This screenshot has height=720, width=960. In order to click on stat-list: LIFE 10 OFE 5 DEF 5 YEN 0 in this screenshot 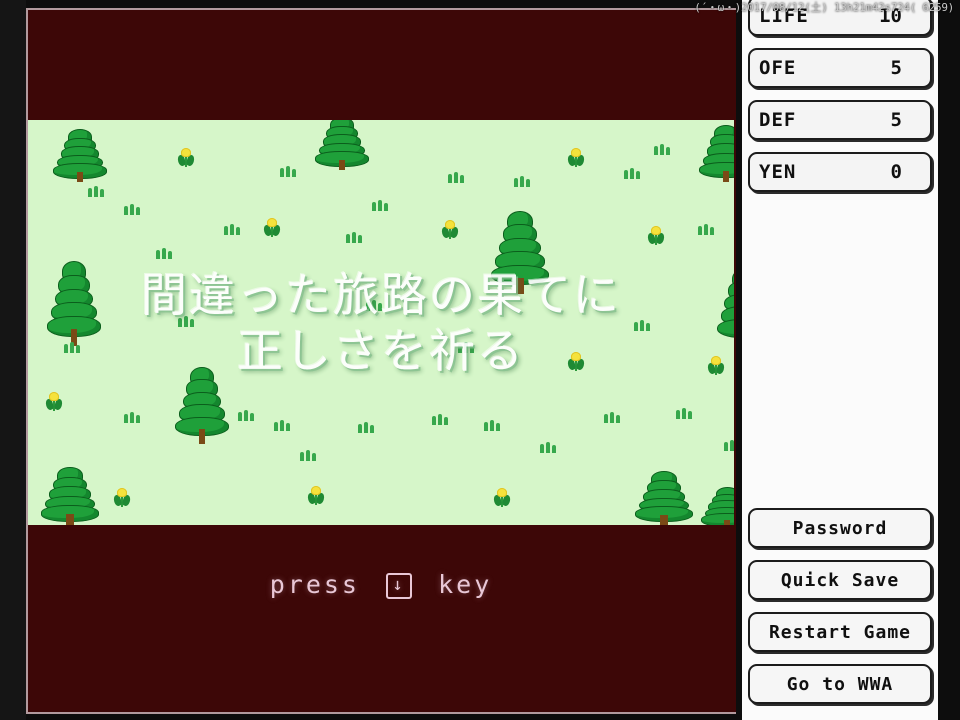, I will do `click(840, 102)`.